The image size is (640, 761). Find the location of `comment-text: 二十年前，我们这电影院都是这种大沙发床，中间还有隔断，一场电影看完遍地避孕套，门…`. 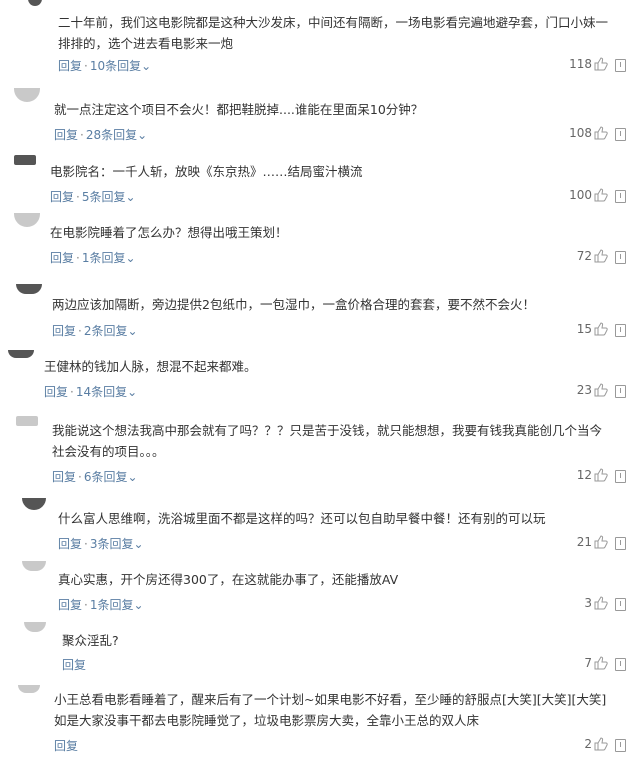

comment-text: 二十年前，我们这电影院都是这种大沙发床，中间还有隔断，一场电影看完遍地避孕套，门… is located at coordinates (333, 33).